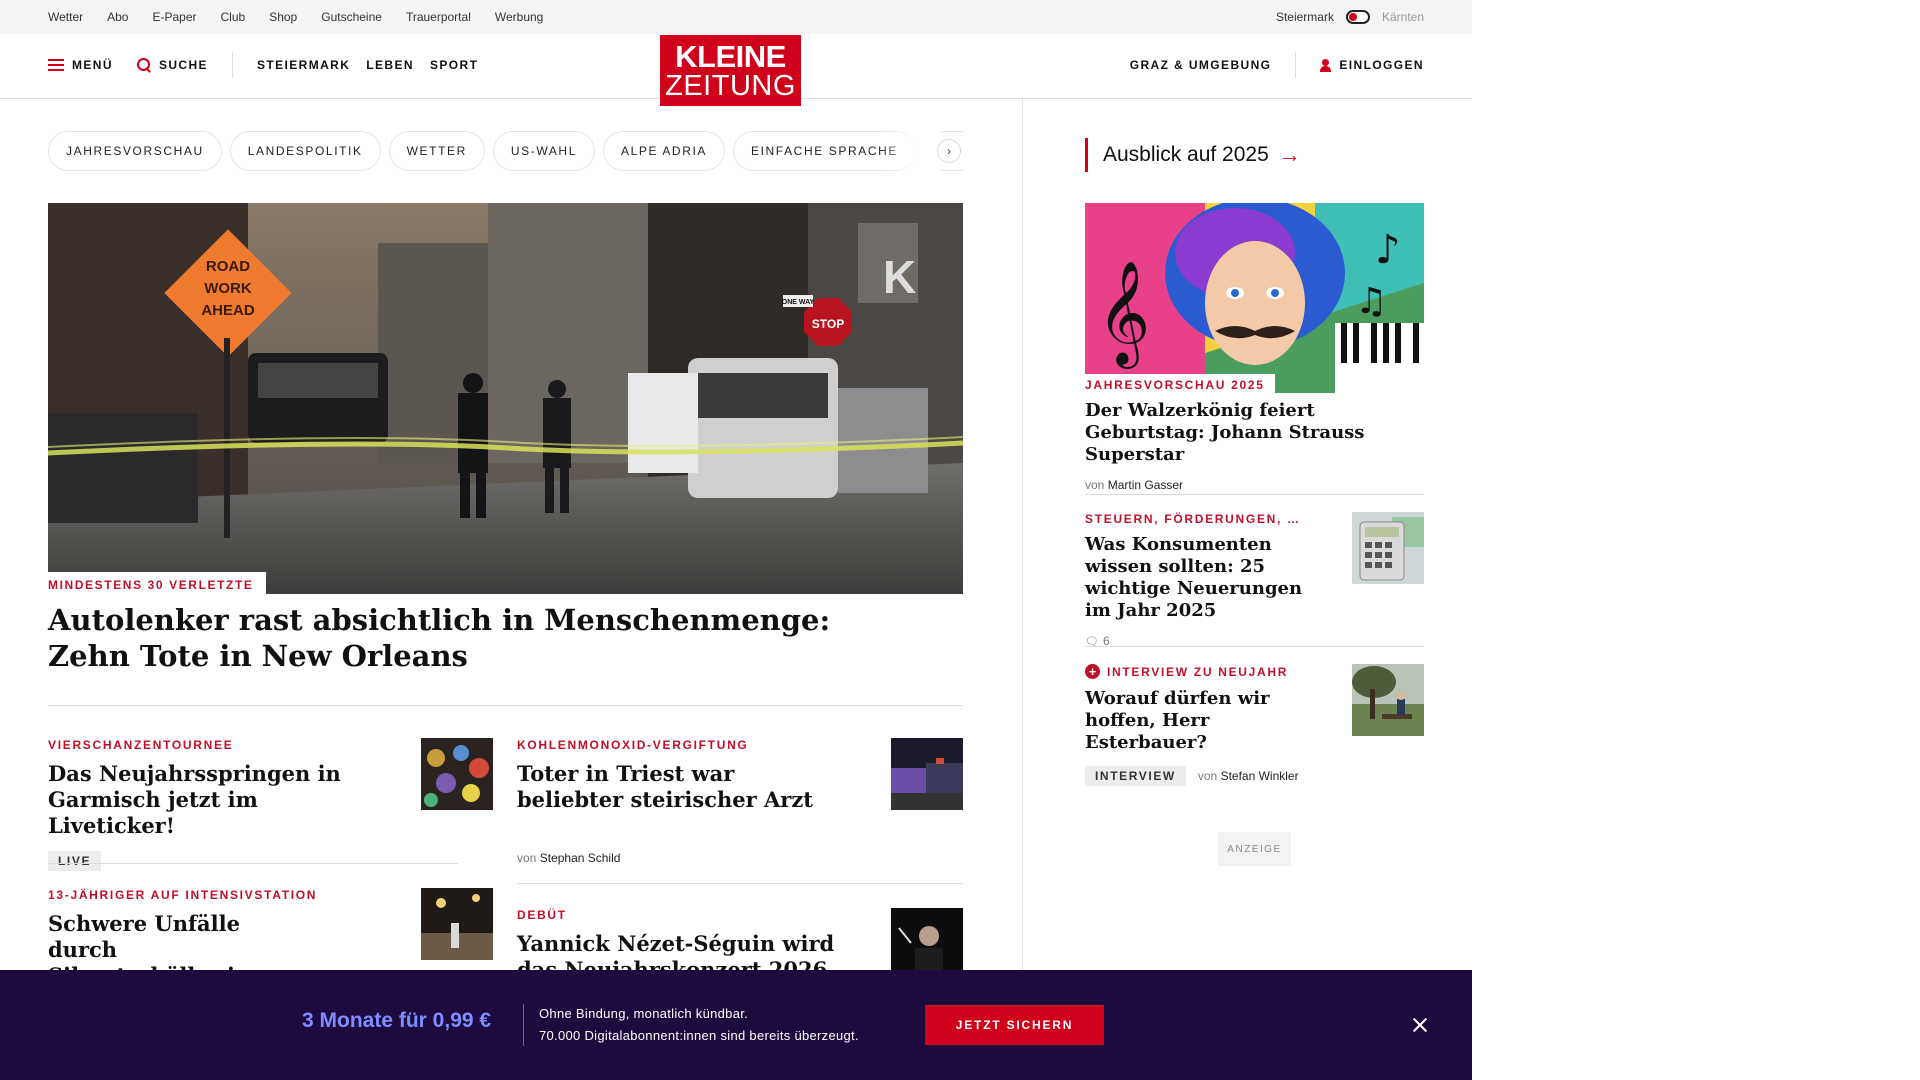  What do you see at coordinates (454, 65) in the screenshot?
I see `nav-sport: SPORT` at bounding box center [454, 65].